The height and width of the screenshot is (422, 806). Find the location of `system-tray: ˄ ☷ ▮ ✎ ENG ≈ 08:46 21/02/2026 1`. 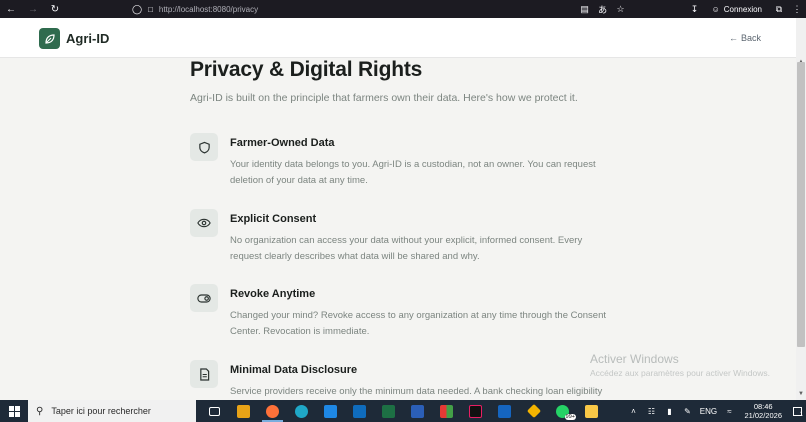

system-tray: ˄ ☷ ▮ ✎ ENG ≈ 08:46 21/02/2026 1 is located at coordinates (715, 411).